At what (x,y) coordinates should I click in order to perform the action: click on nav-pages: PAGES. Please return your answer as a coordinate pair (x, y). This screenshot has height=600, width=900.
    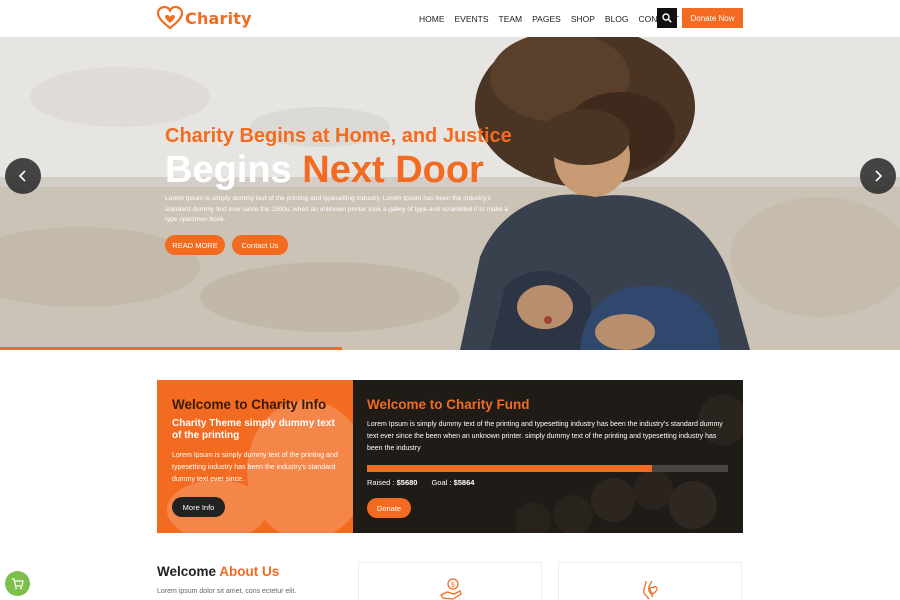
    Looking at the image, I should click on (546, 19).